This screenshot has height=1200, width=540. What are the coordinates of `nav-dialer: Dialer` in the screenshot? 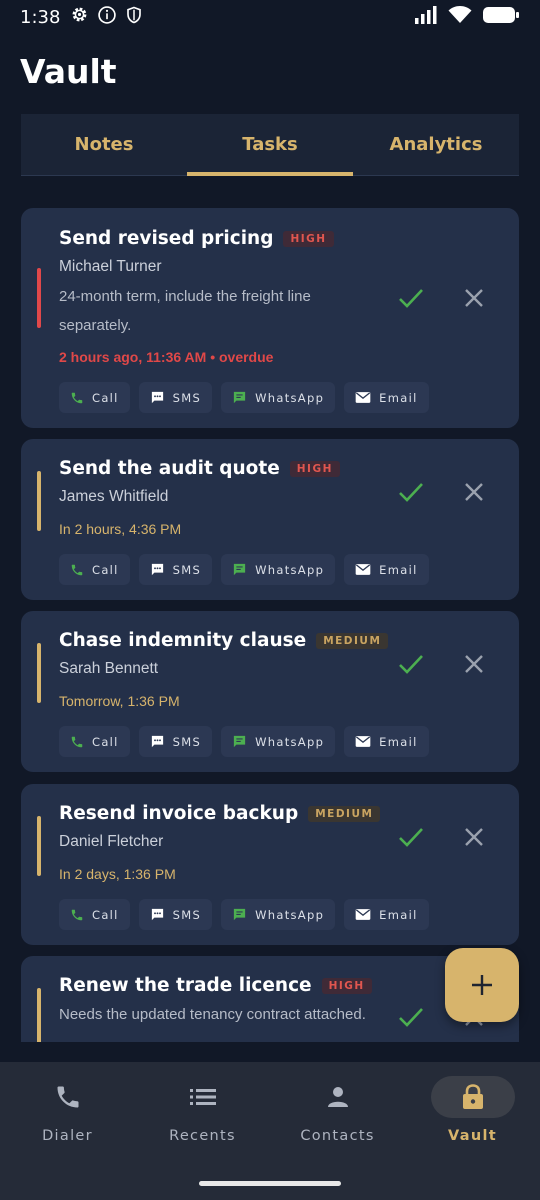 It's located at (67, 1131).